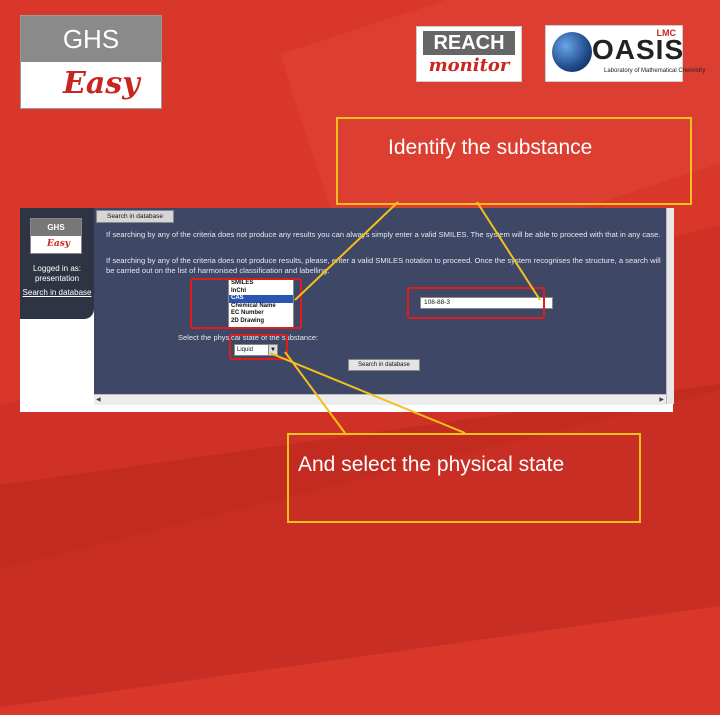 This screenshot has height=715, width=720. What do you see at coordinates (57, 273) in the screenshot?
I see `logged-in-text: Logged in as: presentation` at bounding box center [57, 273].